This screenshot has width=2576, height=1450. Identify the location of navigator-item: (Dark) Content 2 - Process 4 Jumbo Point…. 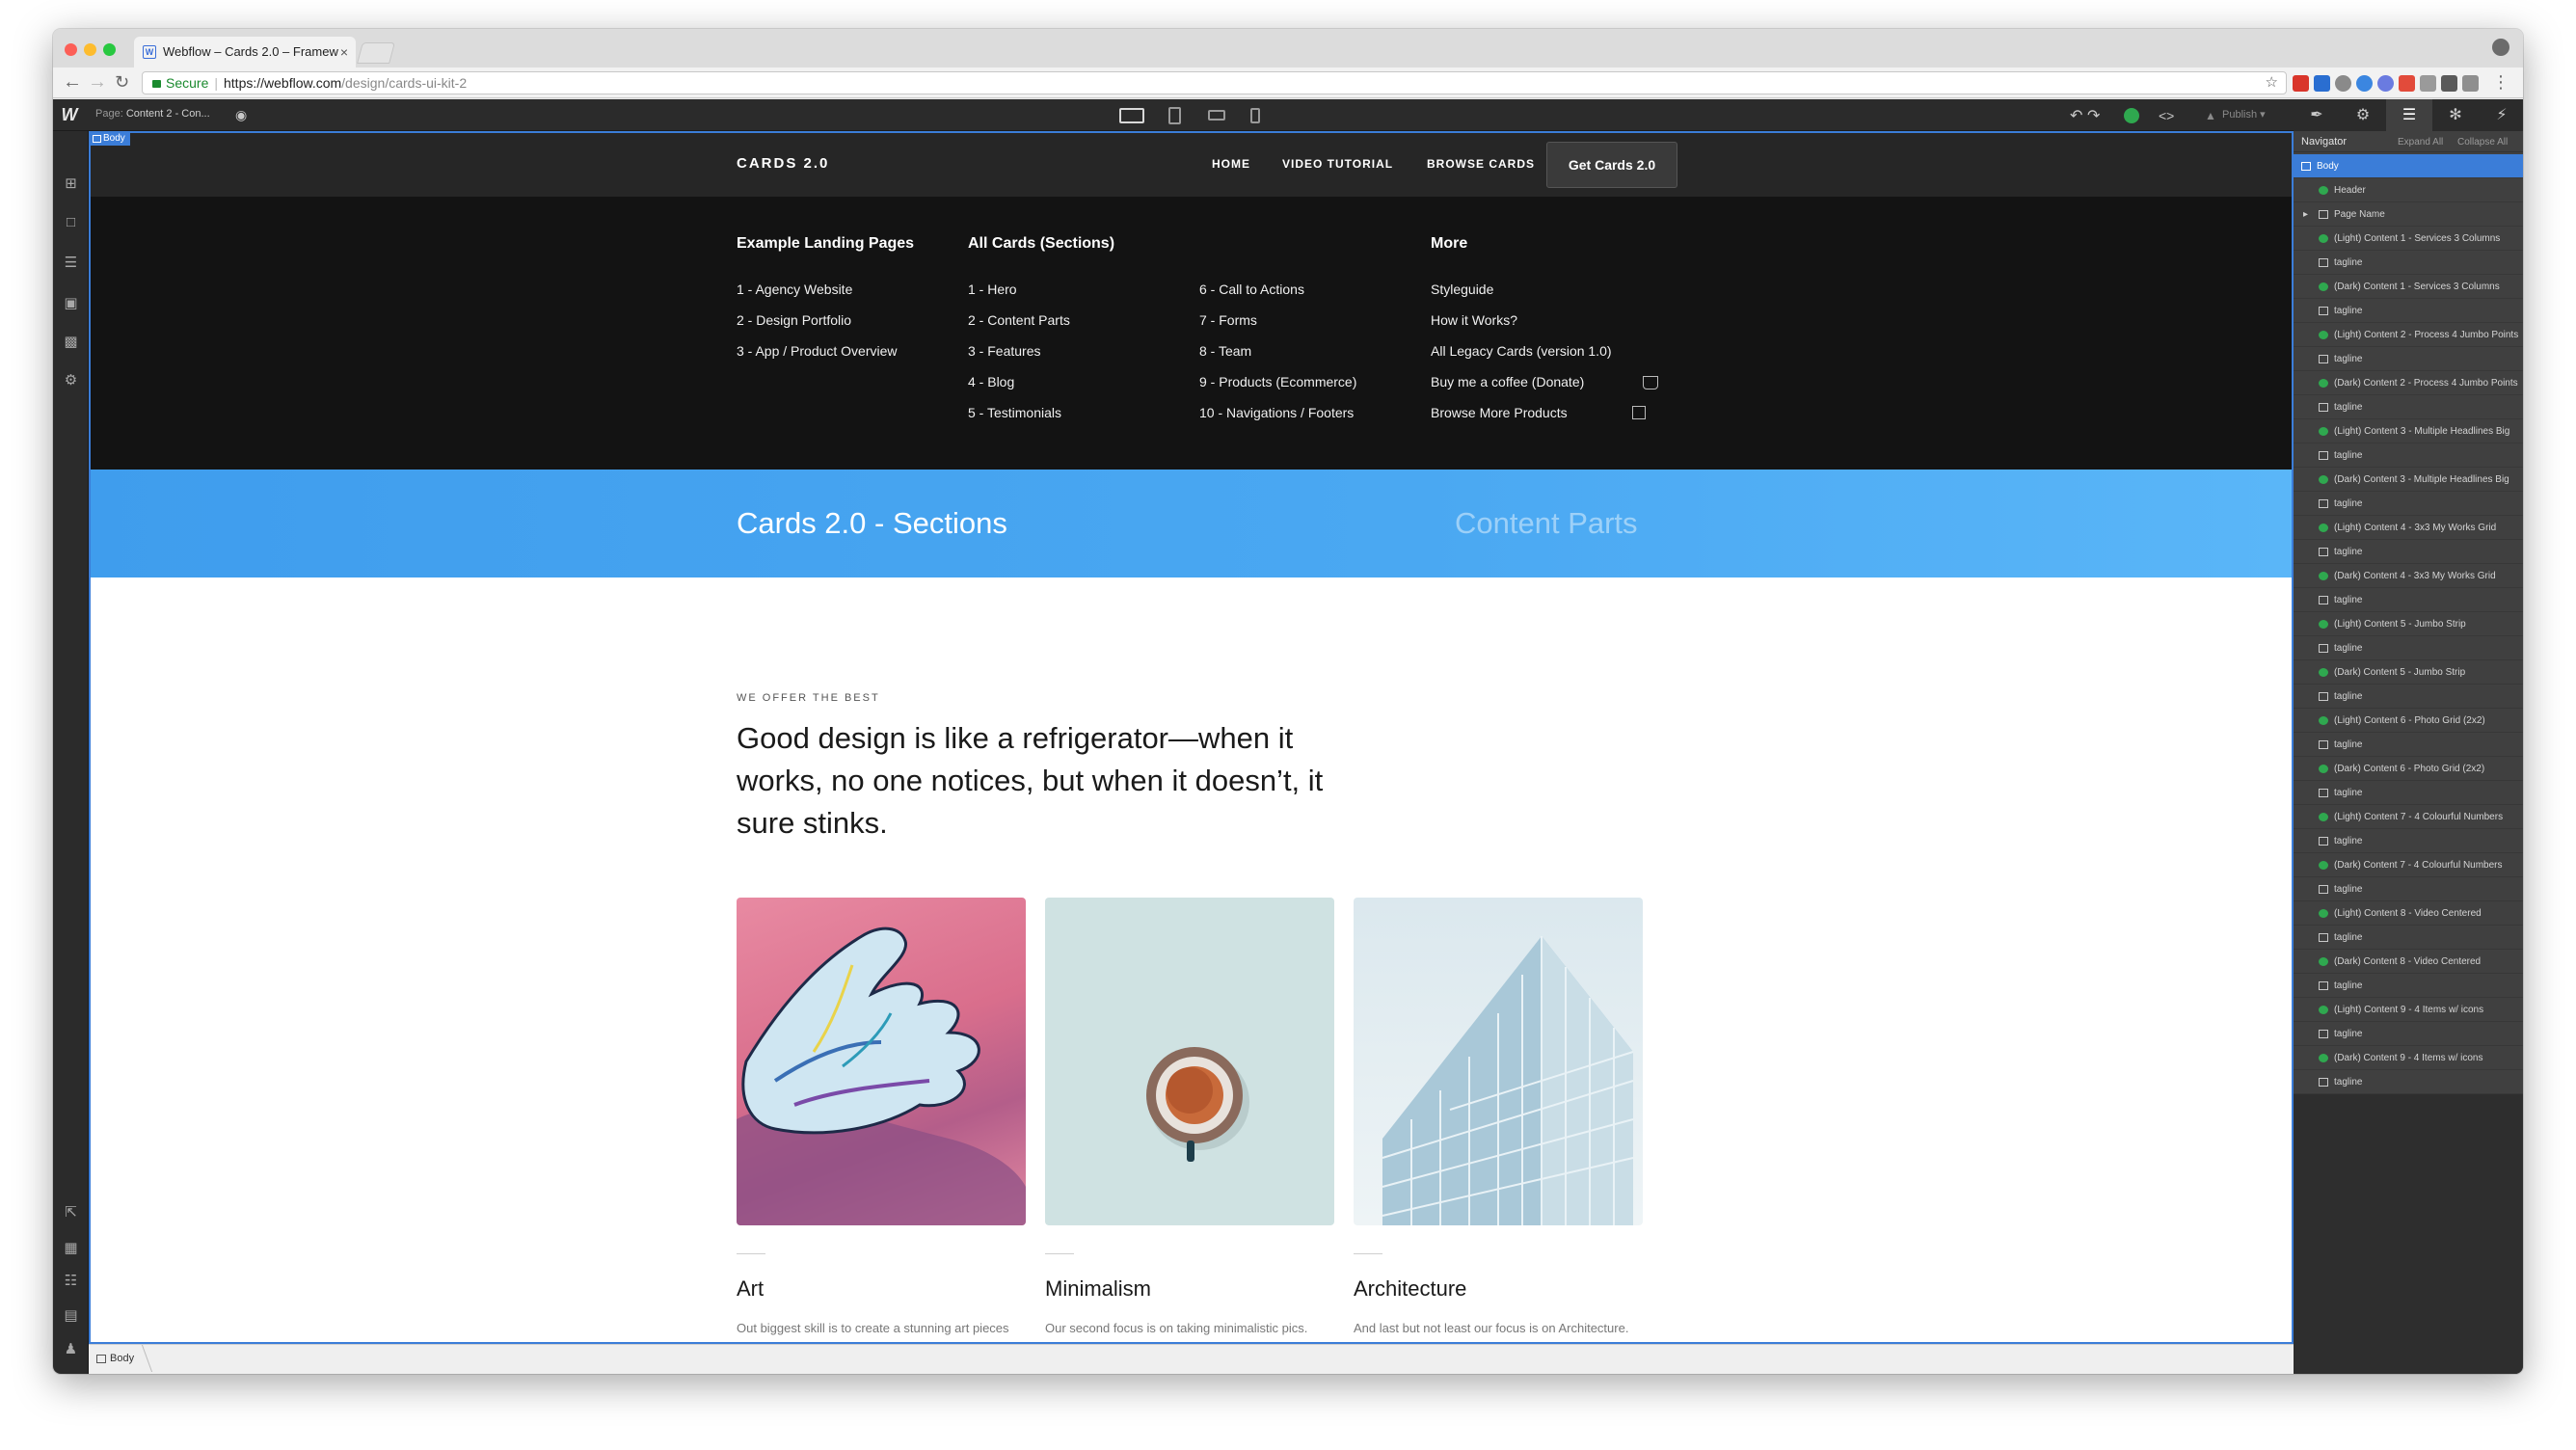
(2408, 383).